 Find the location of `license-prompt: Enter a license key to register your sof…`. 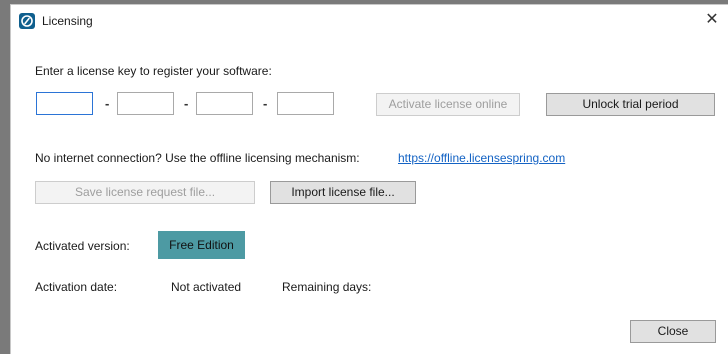

license-prompt: Enter a license key to register your sof… is located at coordinates (153, 71).